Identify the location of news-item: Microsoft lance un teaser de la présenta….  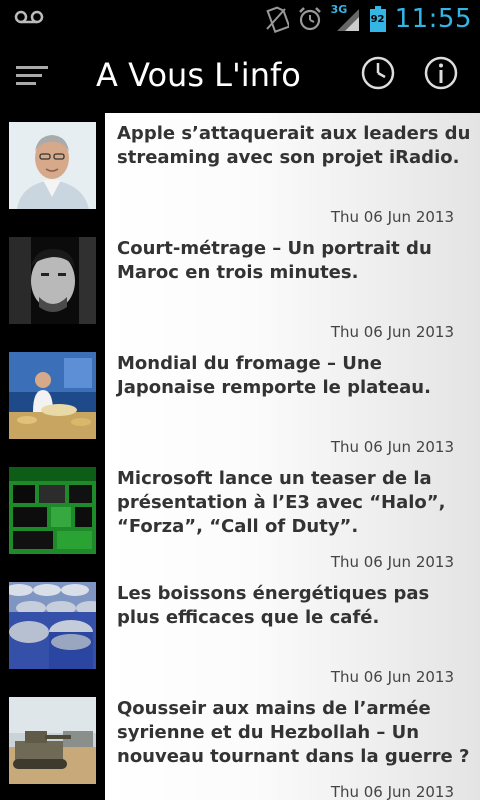
(240, 515).